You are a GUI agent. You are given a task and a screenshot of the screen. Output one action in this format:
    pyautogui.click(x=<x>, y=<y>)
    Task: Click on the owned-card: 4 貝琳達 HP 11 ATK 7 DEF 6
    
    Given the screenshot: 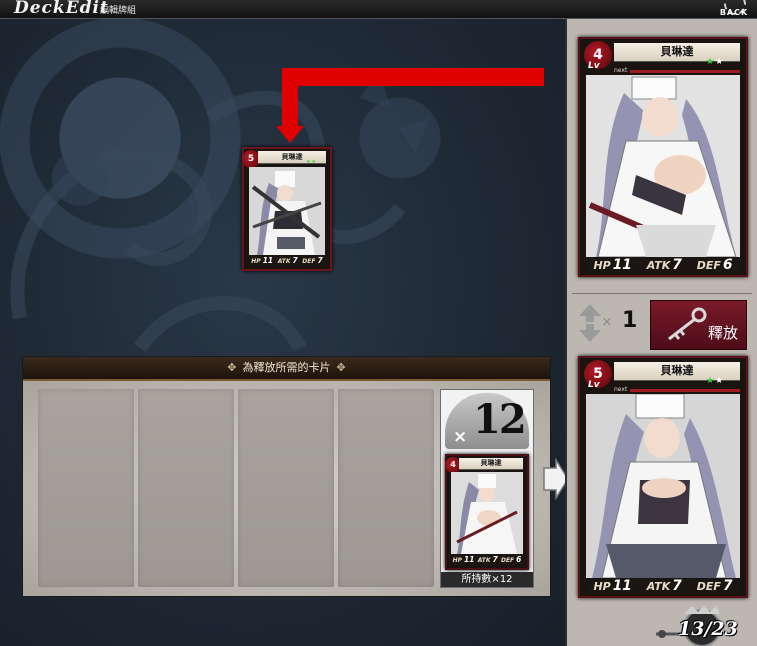 What is the action you would take?
    pyautogui.click(x=487, y=512)
    